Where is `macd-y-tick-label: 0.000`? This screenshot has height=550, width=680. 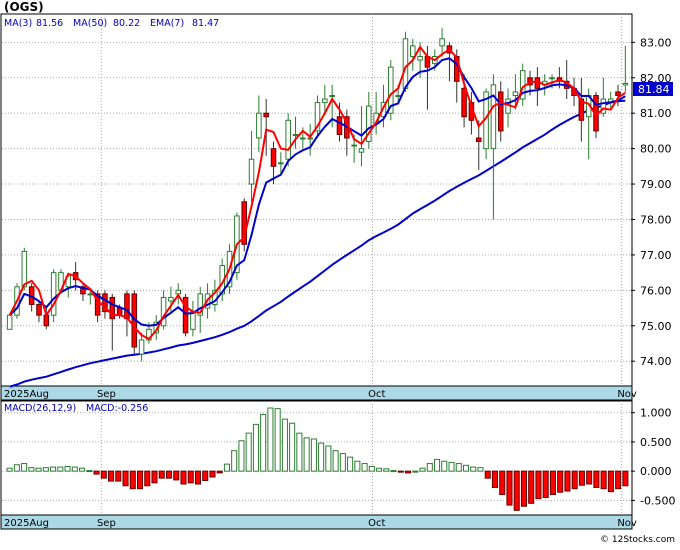 macd-y-tick-label: 0.000 is located at coordinates (656, 471).